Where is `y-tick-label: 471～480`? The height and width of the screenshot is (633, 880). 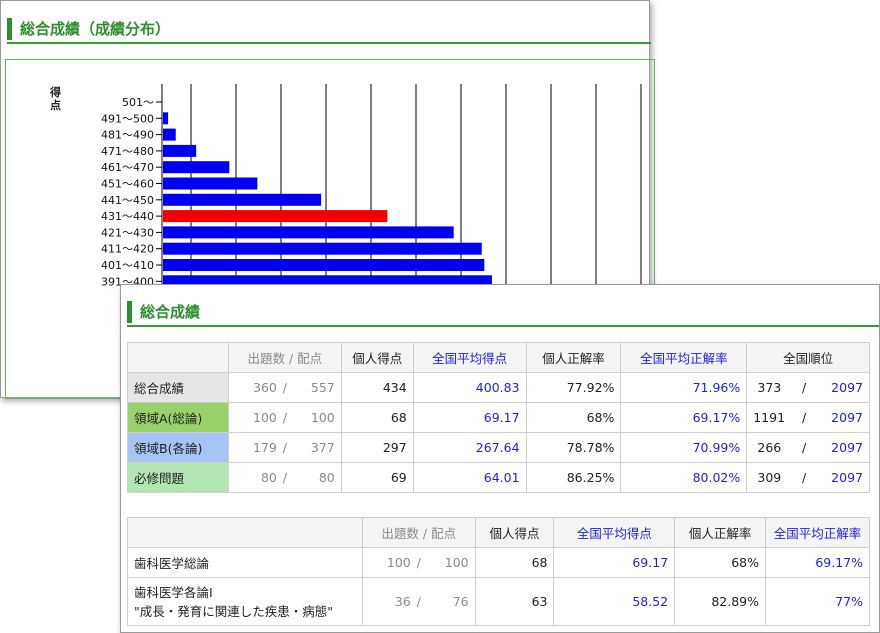 y-tick-label: 471～480 is located at coordinates (127, 151).